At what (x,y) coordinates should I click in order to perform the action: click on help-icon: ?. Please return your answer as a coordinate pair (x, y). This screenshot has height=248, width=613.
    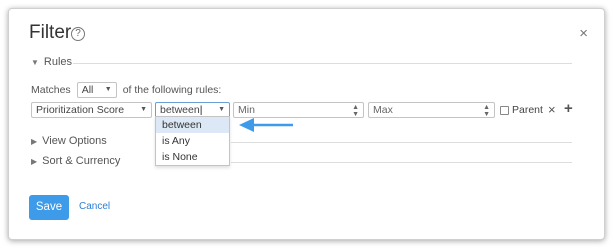
    Looking at the image, I should click on (78, 34).